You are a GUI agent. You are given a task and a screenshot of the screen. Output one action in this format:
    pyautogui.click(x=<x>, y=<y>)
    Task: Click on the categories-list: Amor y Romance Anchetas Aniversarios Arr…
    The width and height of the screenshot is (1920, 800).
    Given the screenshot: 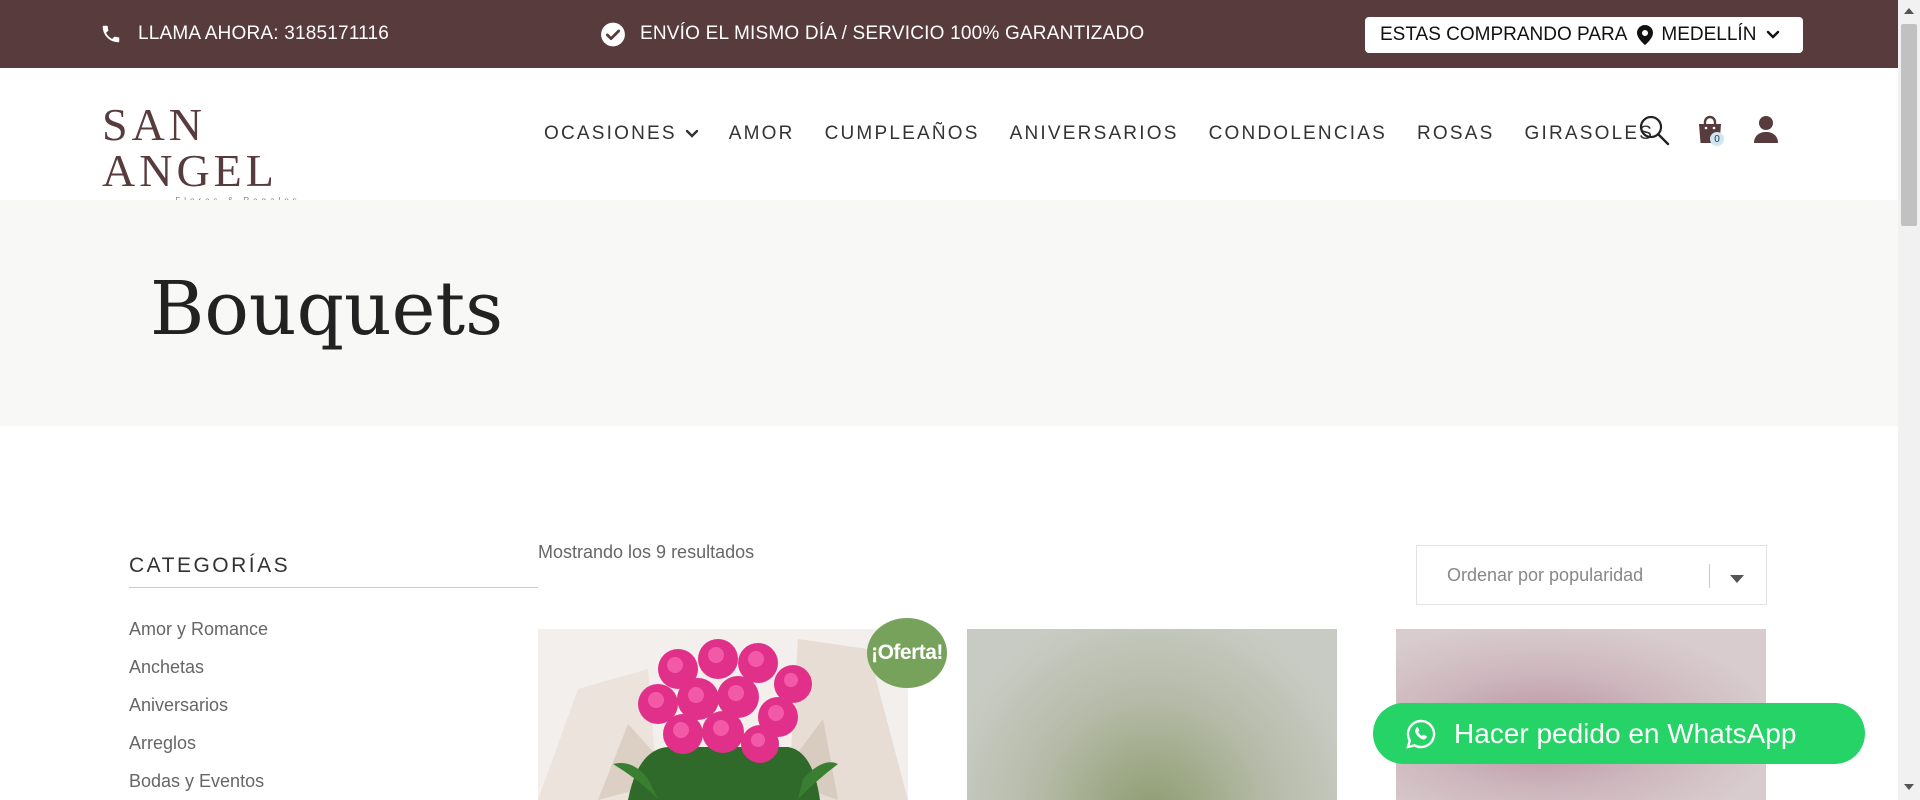 What is the action you would take?
    pyautogui.click(x=198, y=707)
    